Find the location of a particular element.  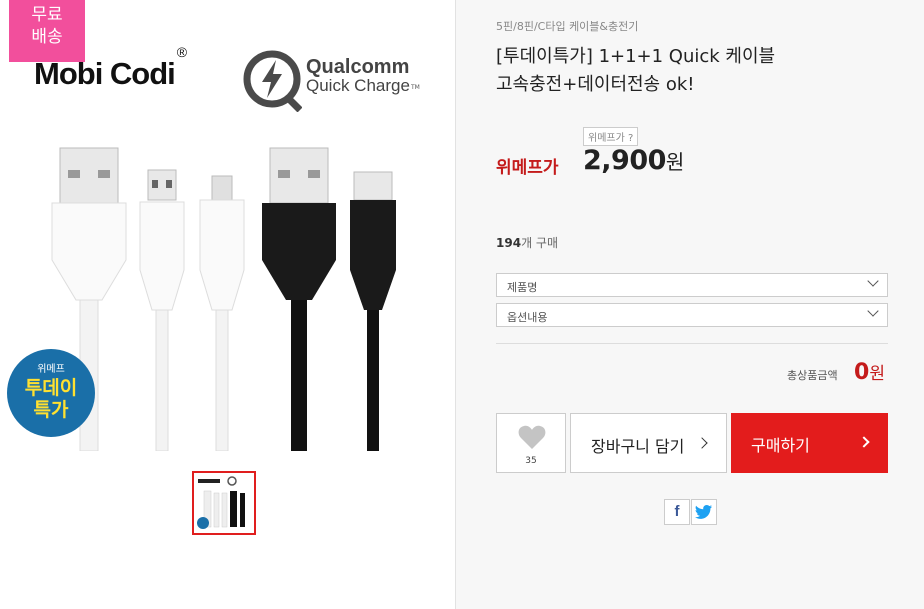

purchase-count: 194개 구매 is located at coordinates (527, 242).